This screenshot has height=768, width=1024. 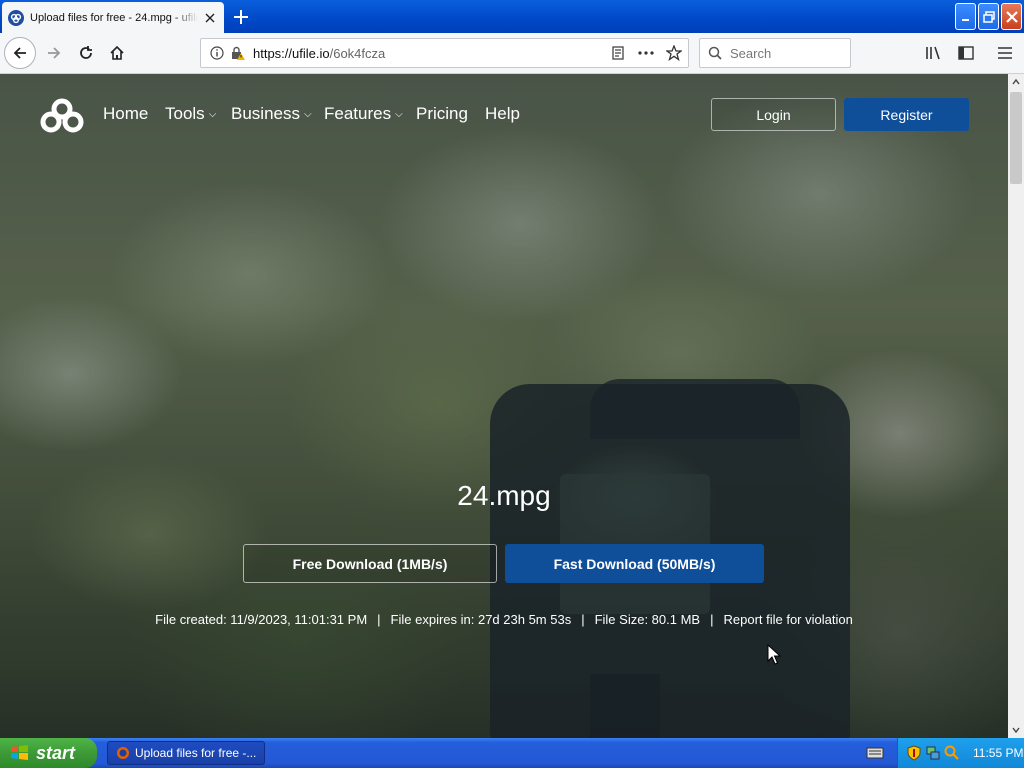 I want to click on forward-button, so click(x=54, y=53).